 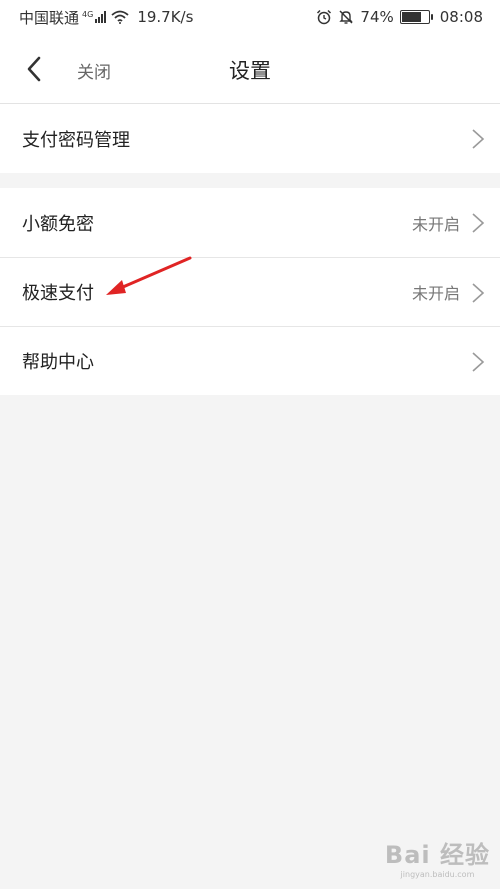 I want to click on settings-row-password-manage: 支付密码管理, so click(x=250, y=138).